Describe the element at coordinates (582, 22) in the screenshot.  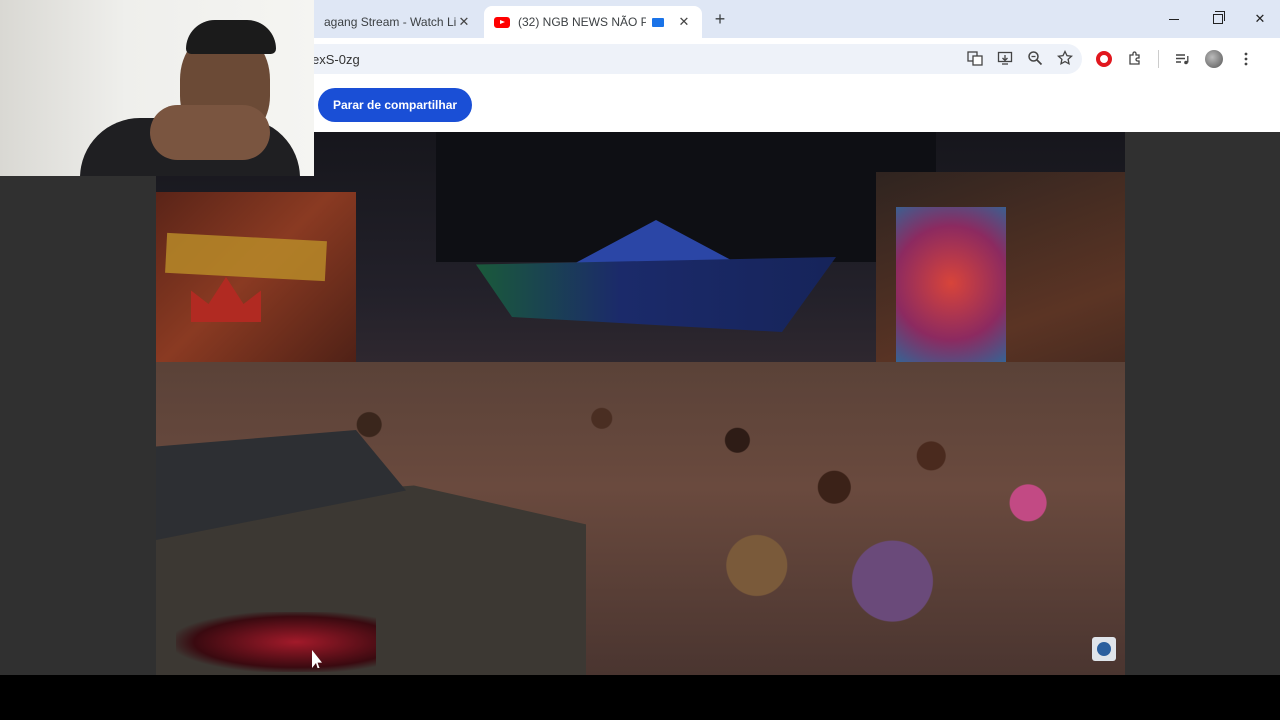
I see `tab-title: (32) NGB NEWS NÃO PARA` at that location.